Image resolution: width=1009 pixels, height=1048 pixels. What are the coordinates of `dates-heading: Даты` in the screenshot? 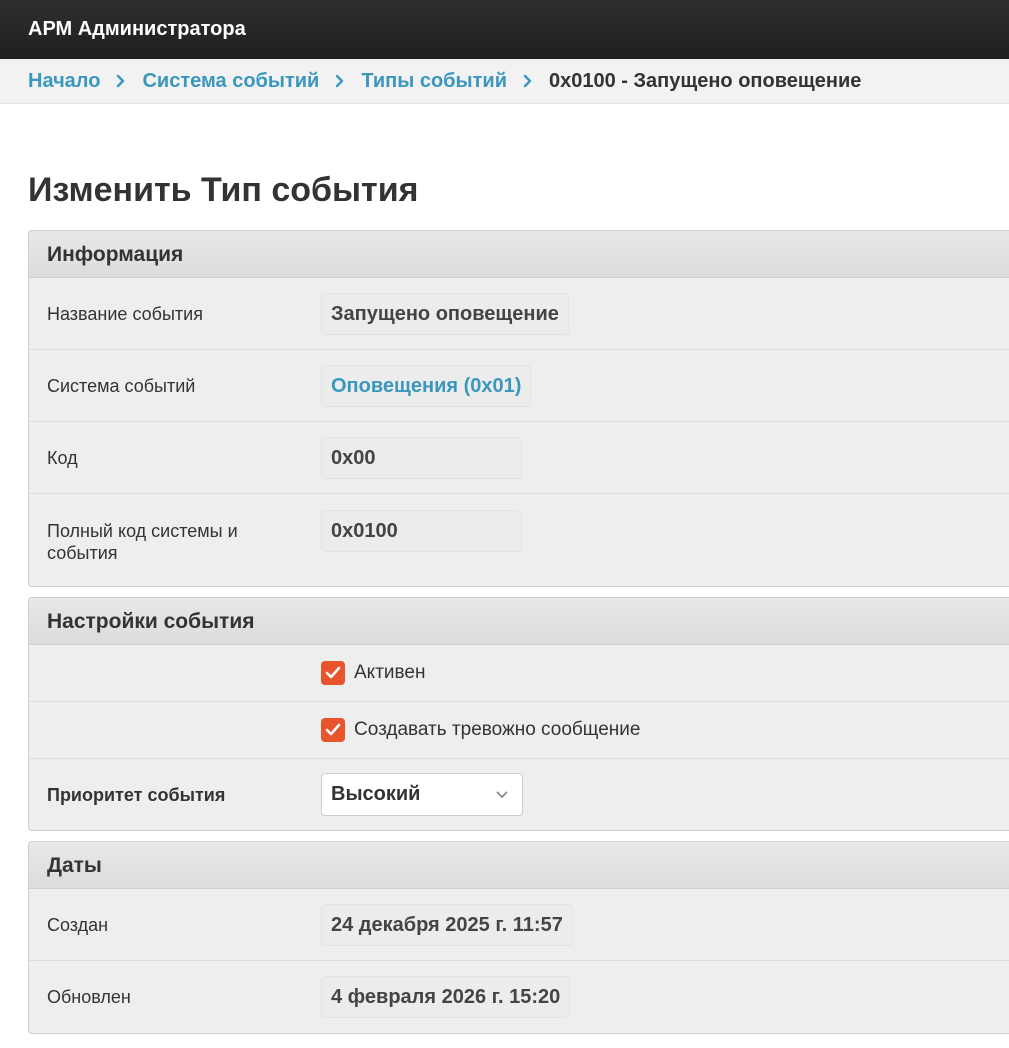 It's located at (519, 865).